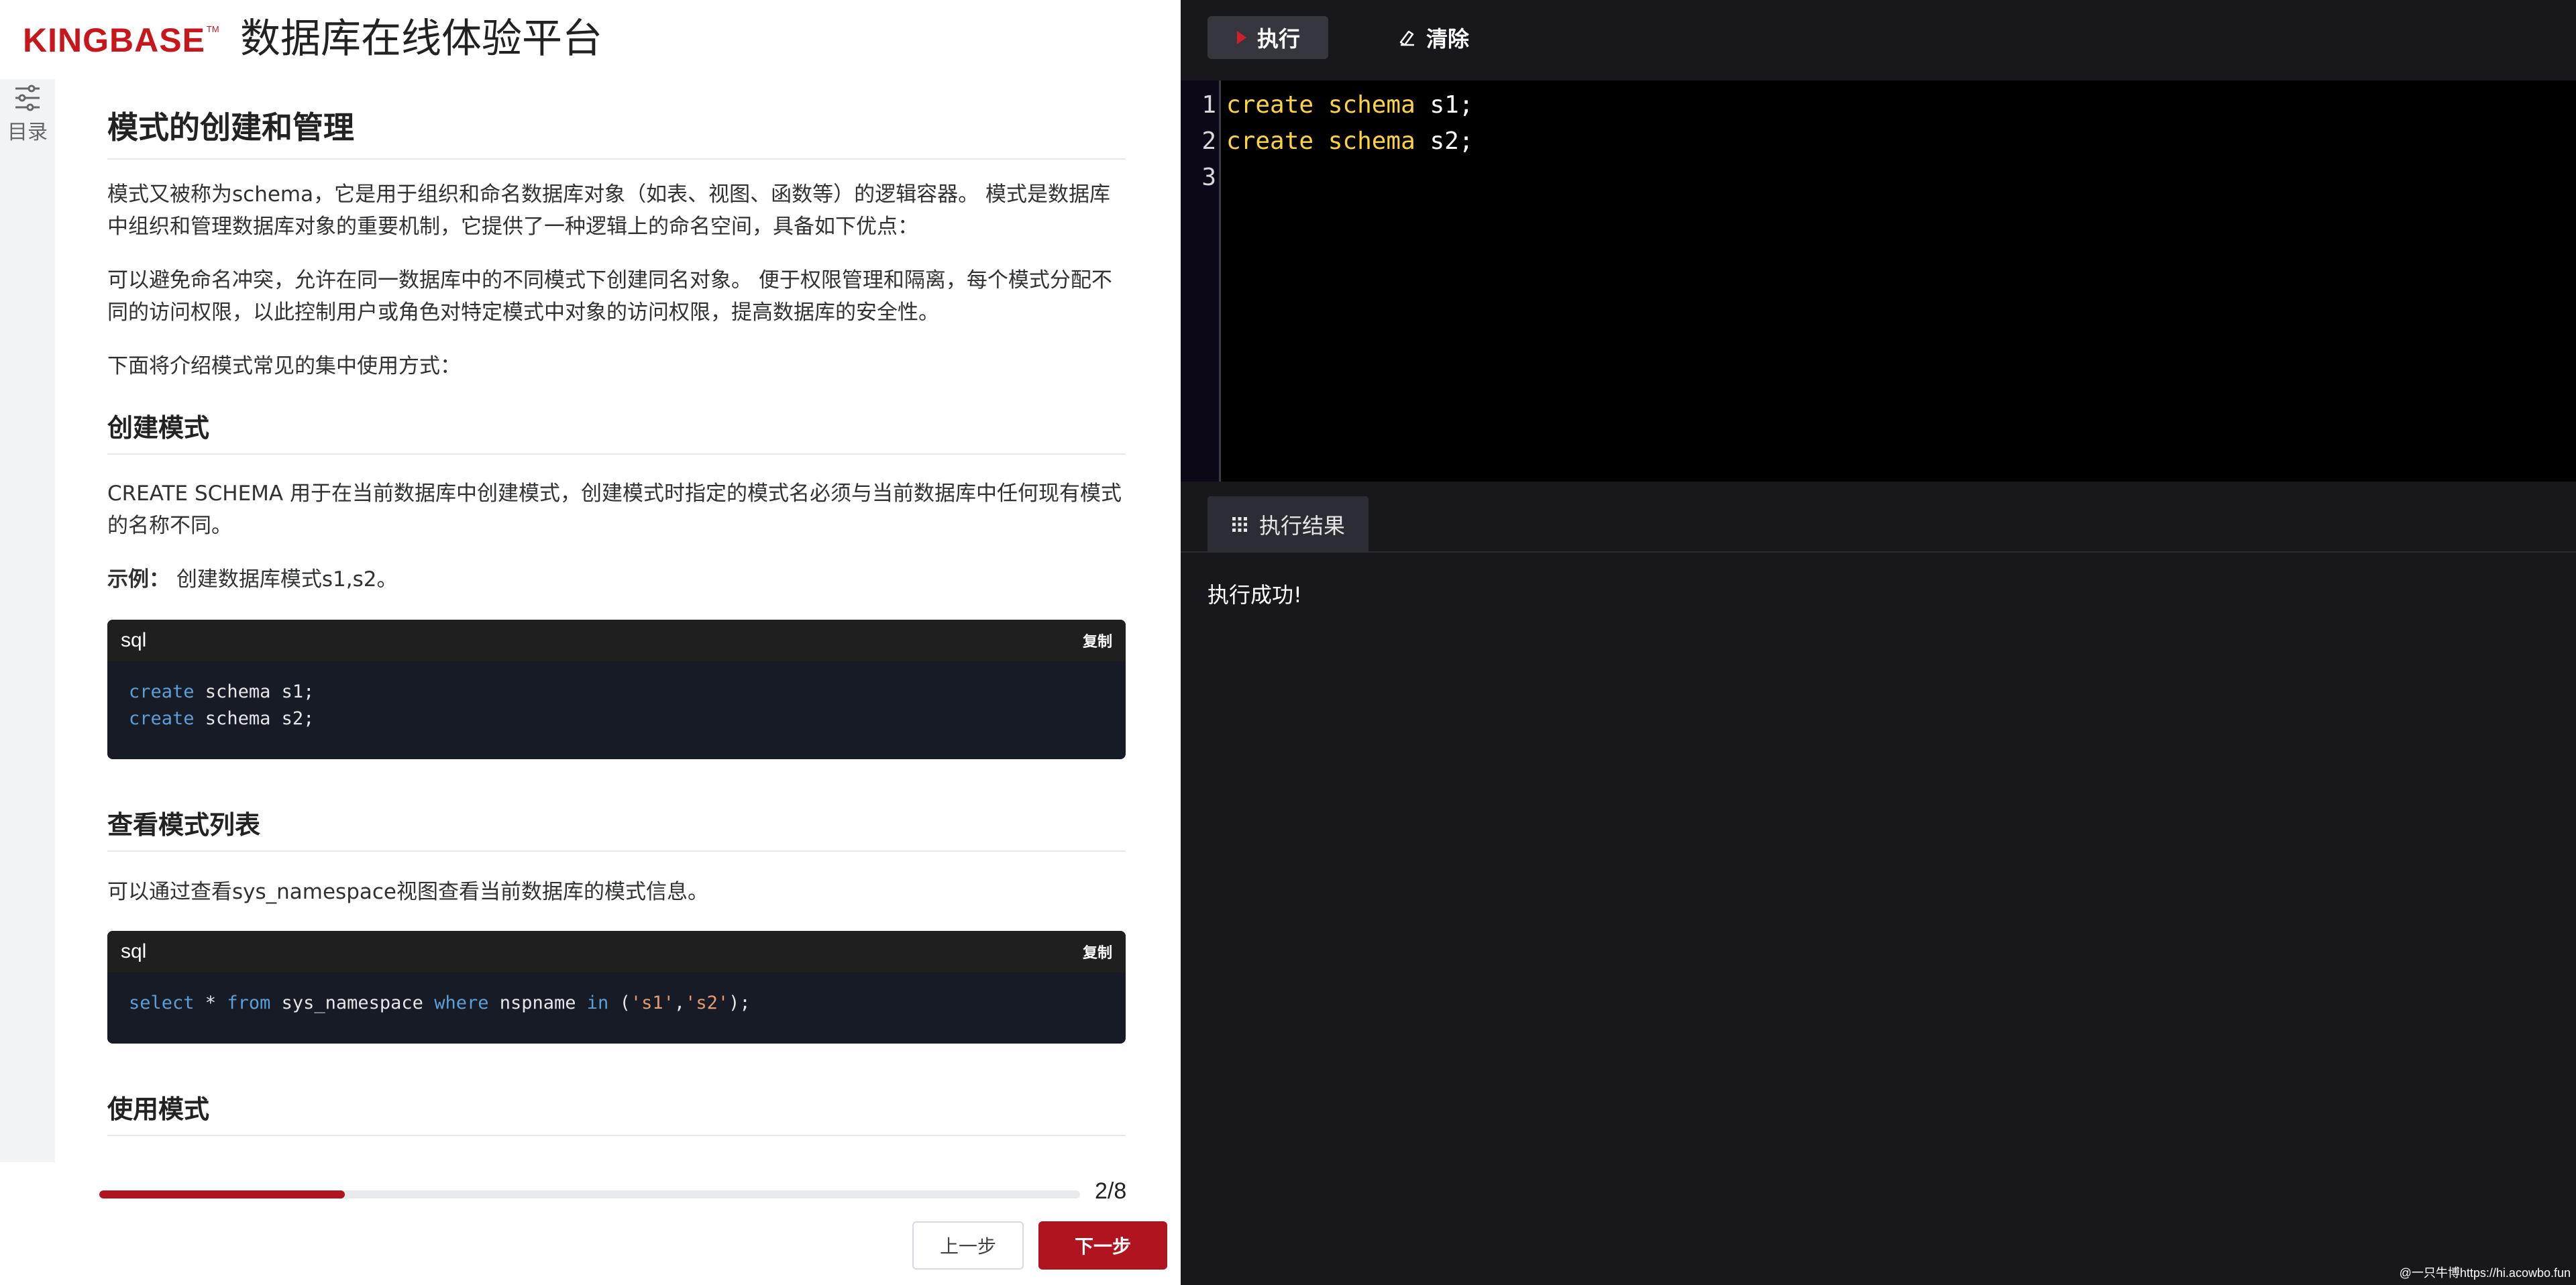 This screenshot has width=2576, height=1285. I want to click on progress-fill, so click(222, 1194).